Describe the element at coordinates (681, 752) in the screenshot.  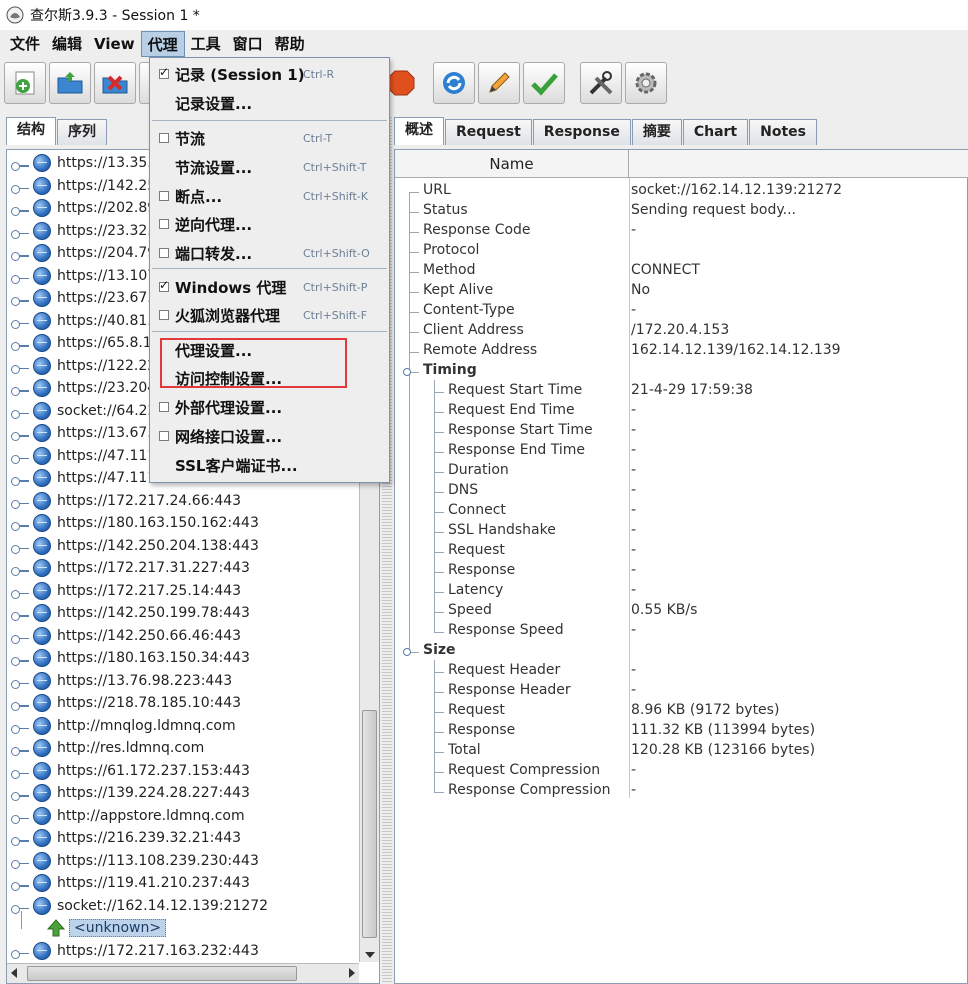
I see `overview-row: Total 120.28 KB (123166 bytes)` at that location.